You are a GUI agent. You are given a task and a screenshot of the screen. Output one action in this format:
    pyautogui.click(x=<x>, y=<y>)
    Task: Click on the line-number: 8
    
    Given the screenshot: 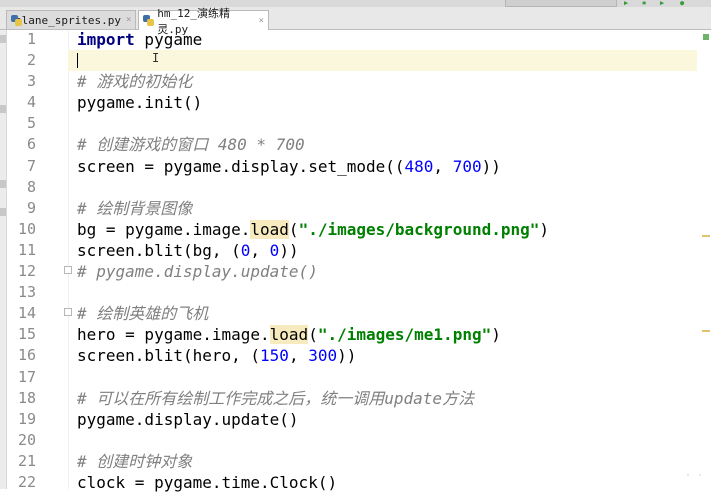 What is the action you would take?
    pyautogui.click(x=31, y=186)
    